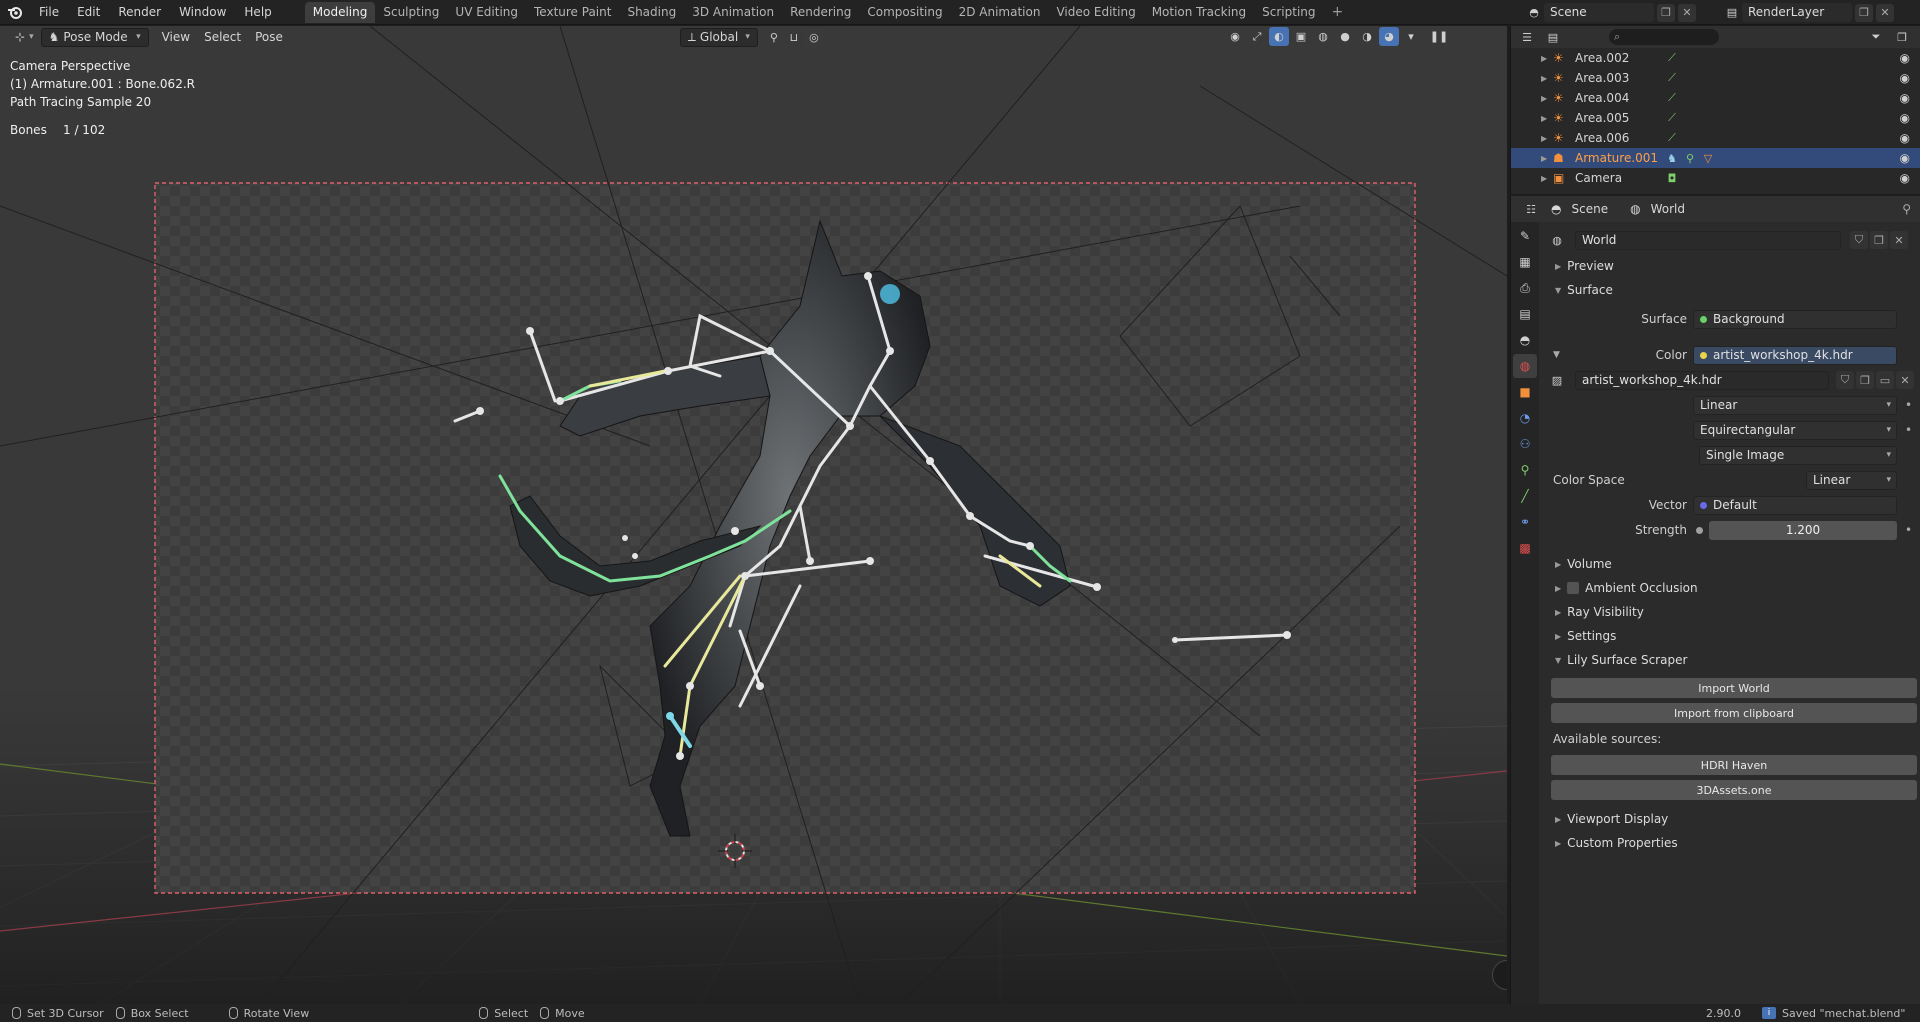 This screenshot has width=1920, height=1022. Describe the element at coordinates (1525, 496) in the screenshot. I see `bone-tab-icon: ╱` at that location.